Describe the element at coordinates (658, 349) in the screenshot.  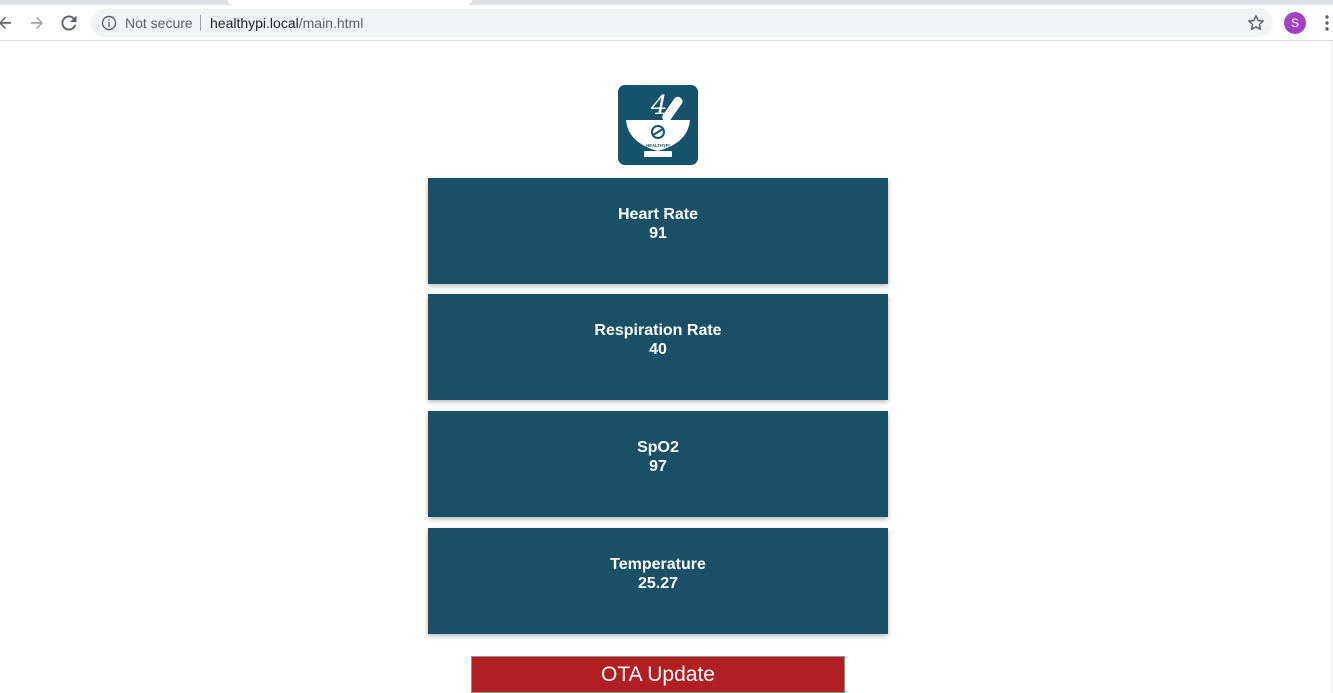
I see `respiration-rate-value: 40` at that location.